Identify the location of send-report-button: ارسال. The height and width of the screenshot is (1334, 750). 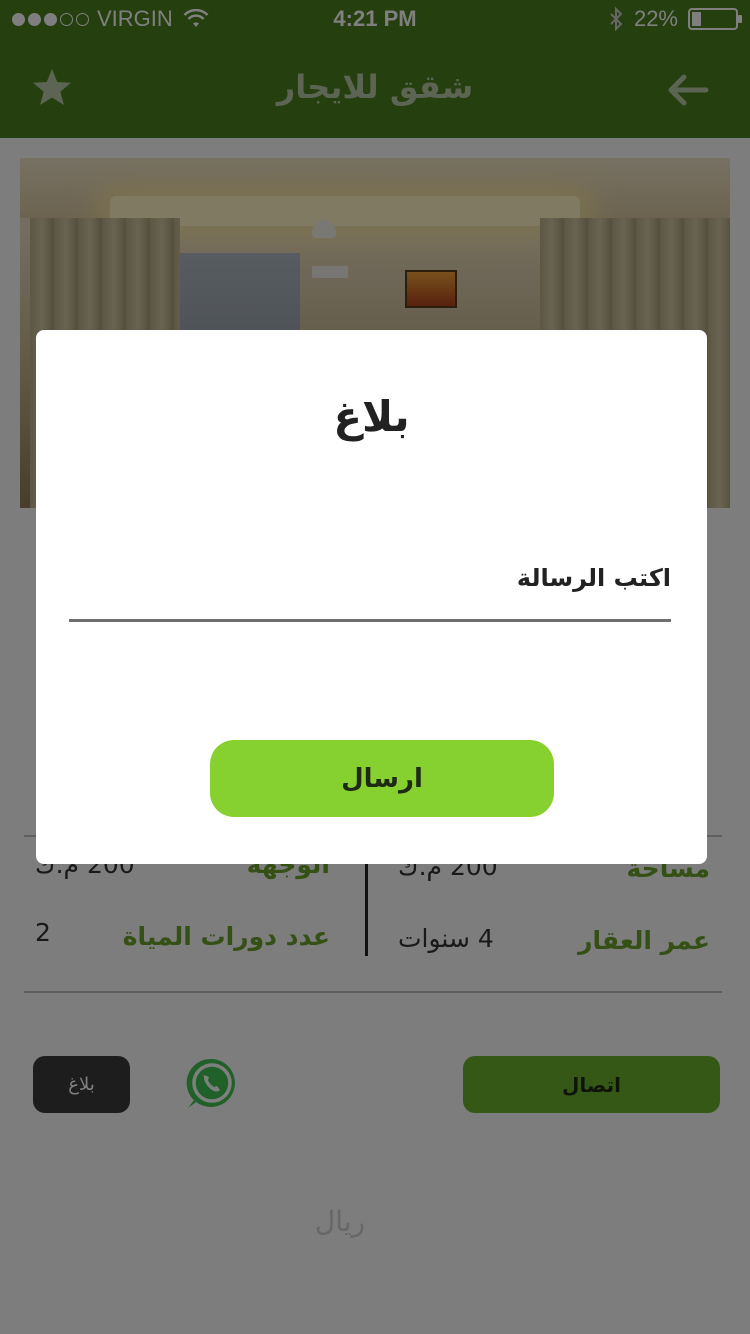
(382, 778).